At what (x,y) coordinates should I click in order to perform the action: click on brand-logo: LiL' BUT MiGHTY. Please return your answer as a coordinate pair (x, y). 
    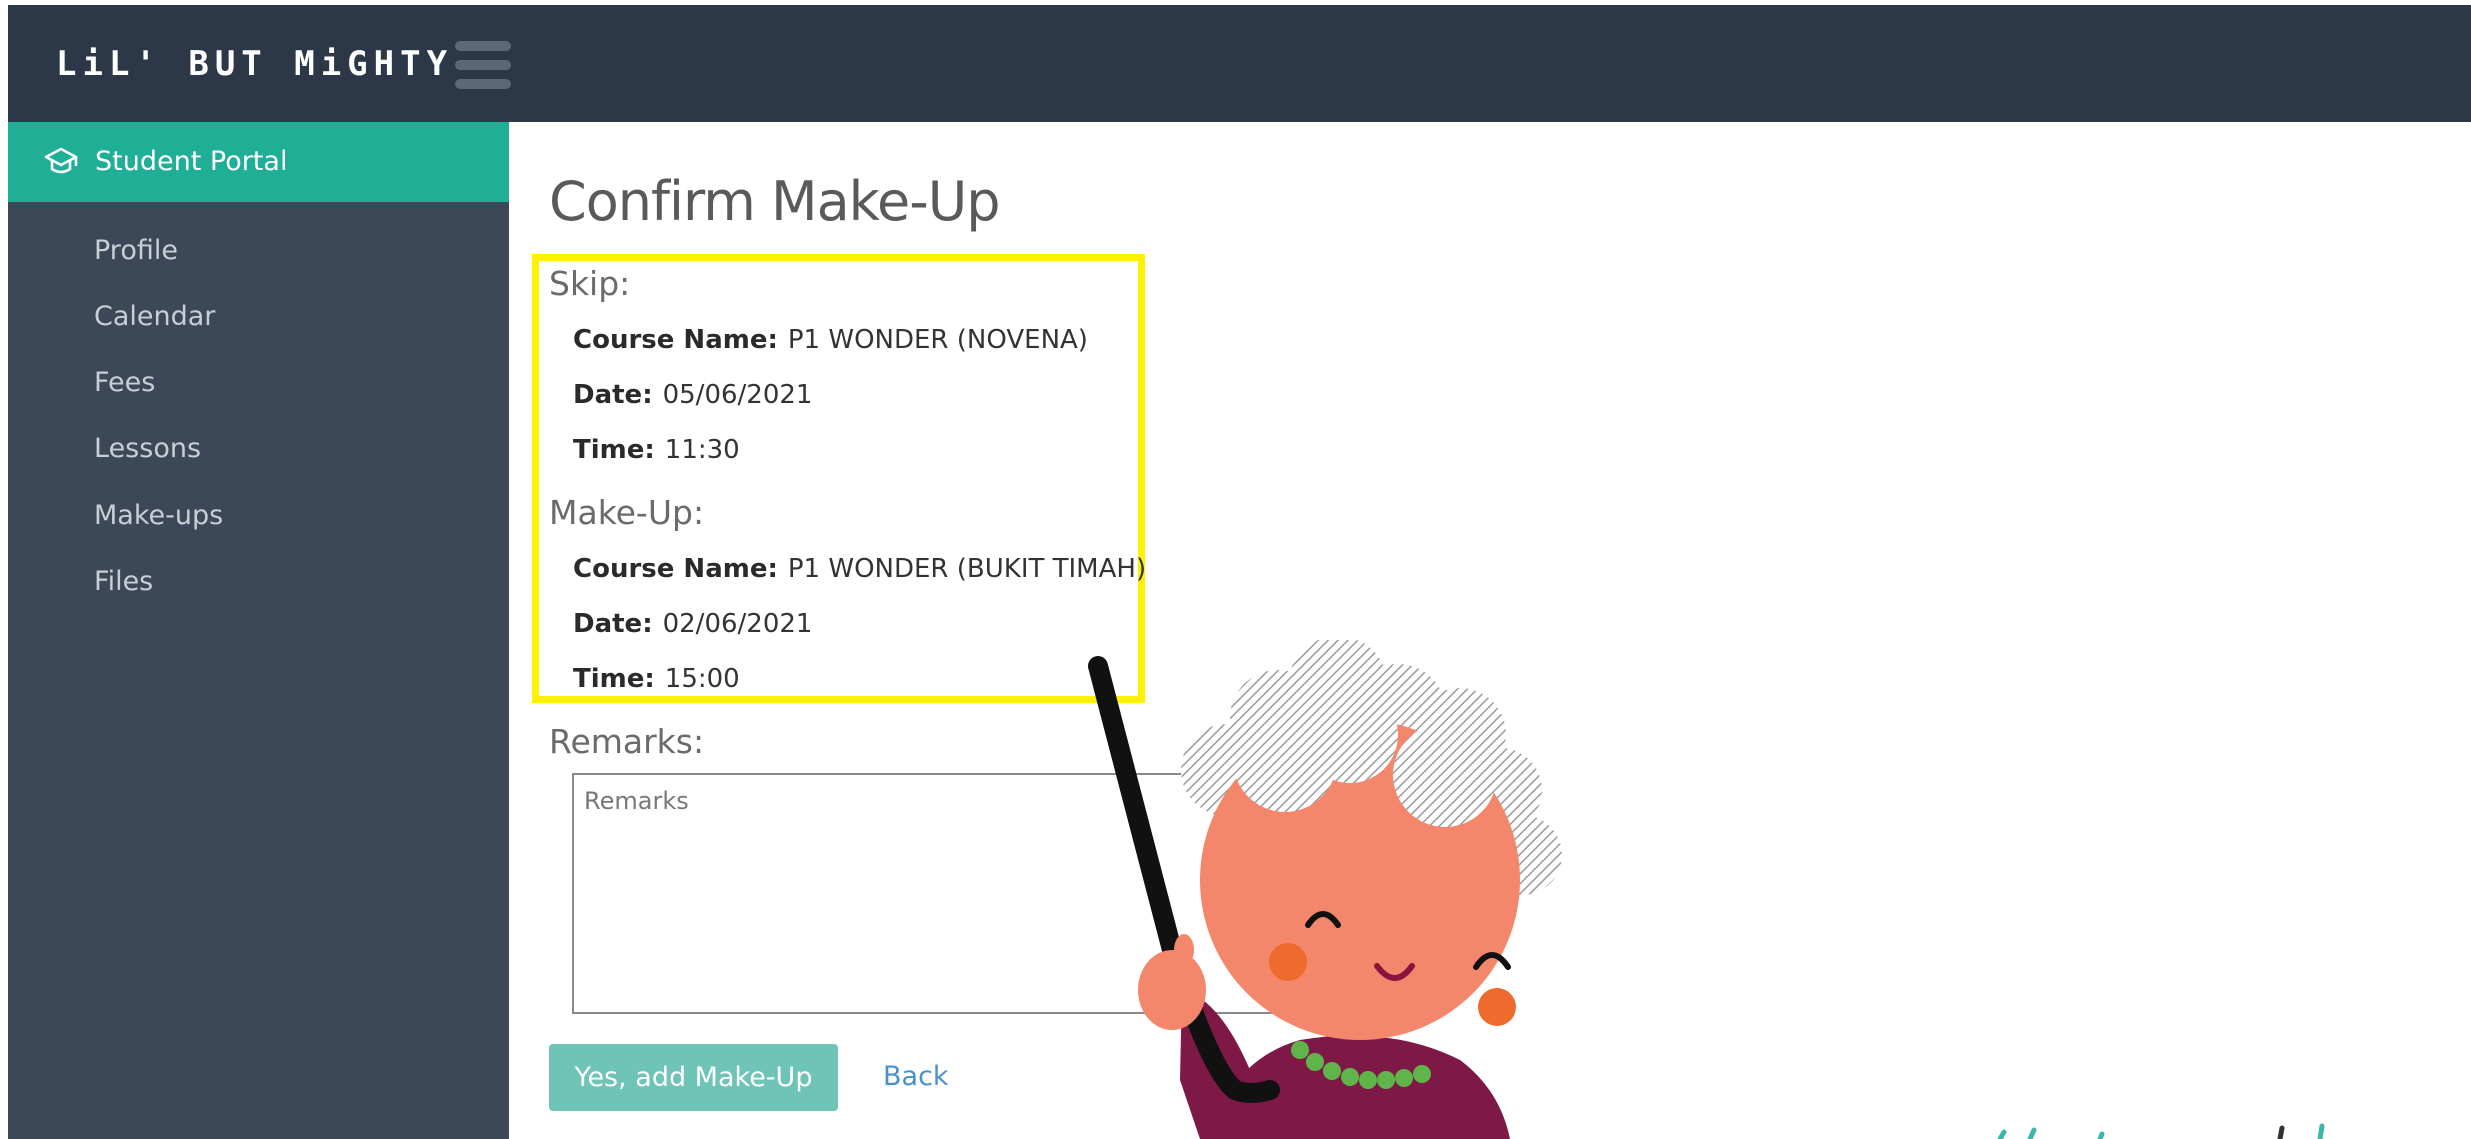
    Looking at the image, I should click on (254, 64).